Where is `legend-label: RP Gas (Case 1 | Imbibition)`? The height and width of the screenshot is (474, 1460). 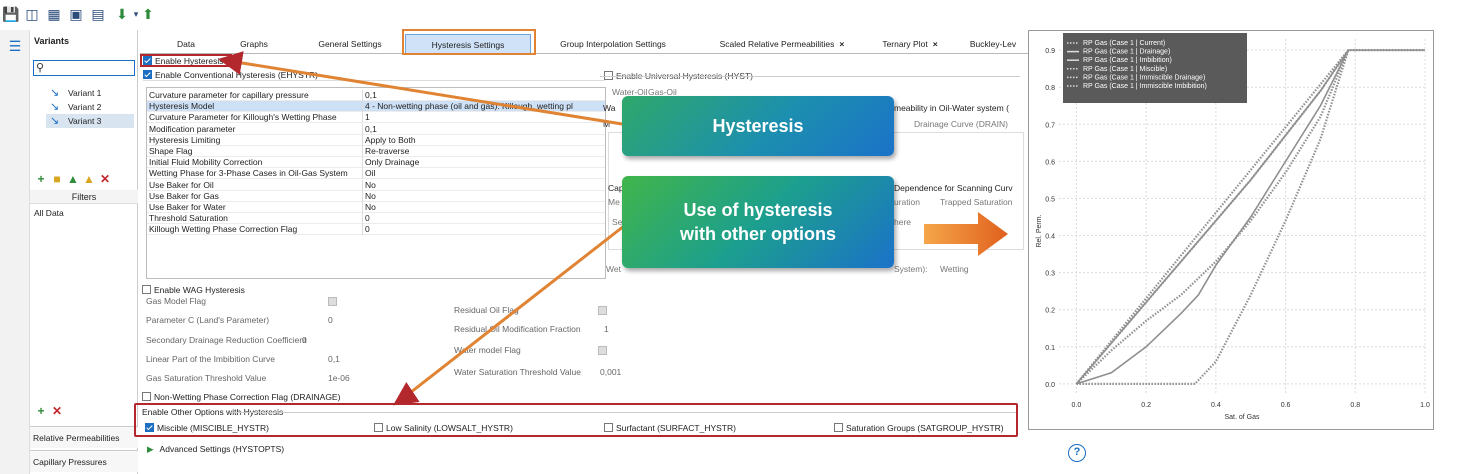
legend-label: RP Gas (Case 1 | Imbibition) is located at coordinates (1127, 60).